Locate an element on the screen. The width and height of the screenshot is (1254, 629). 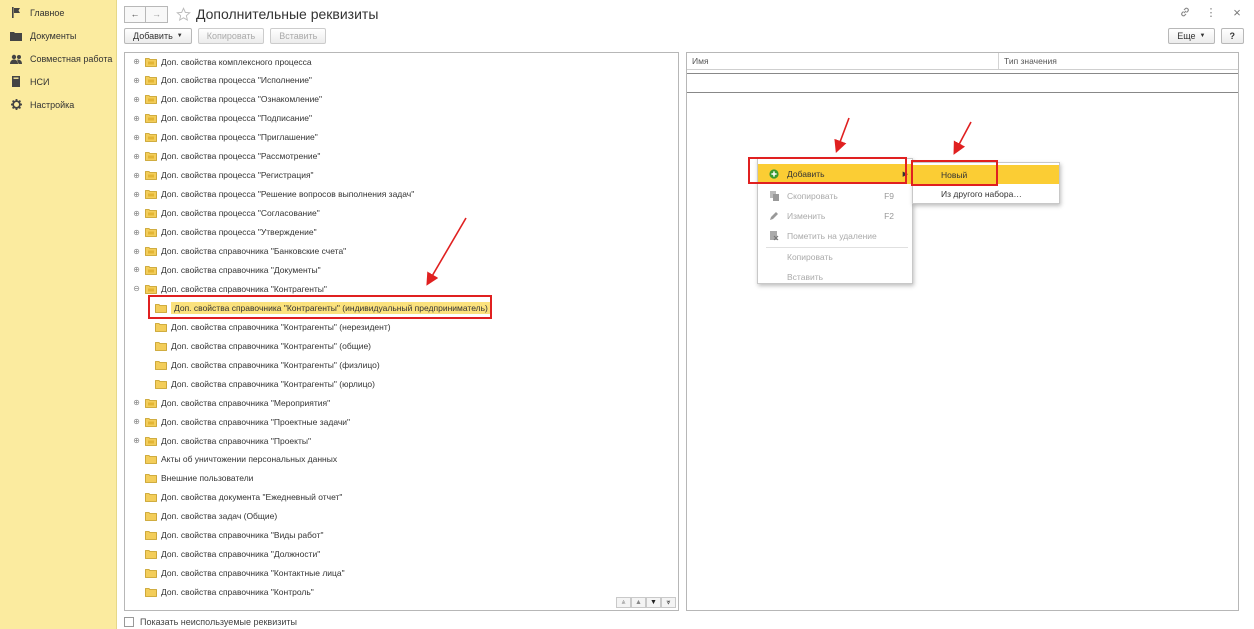
menu-item-paste: Вставить is located at coordinates (835, 277).